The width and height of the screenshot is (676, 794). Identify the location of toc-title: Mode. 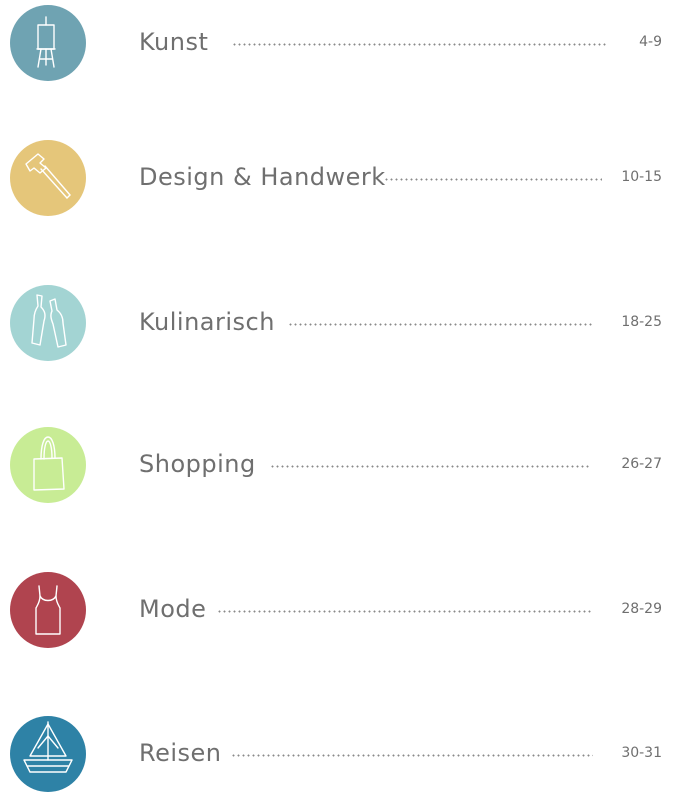
(173, 609).